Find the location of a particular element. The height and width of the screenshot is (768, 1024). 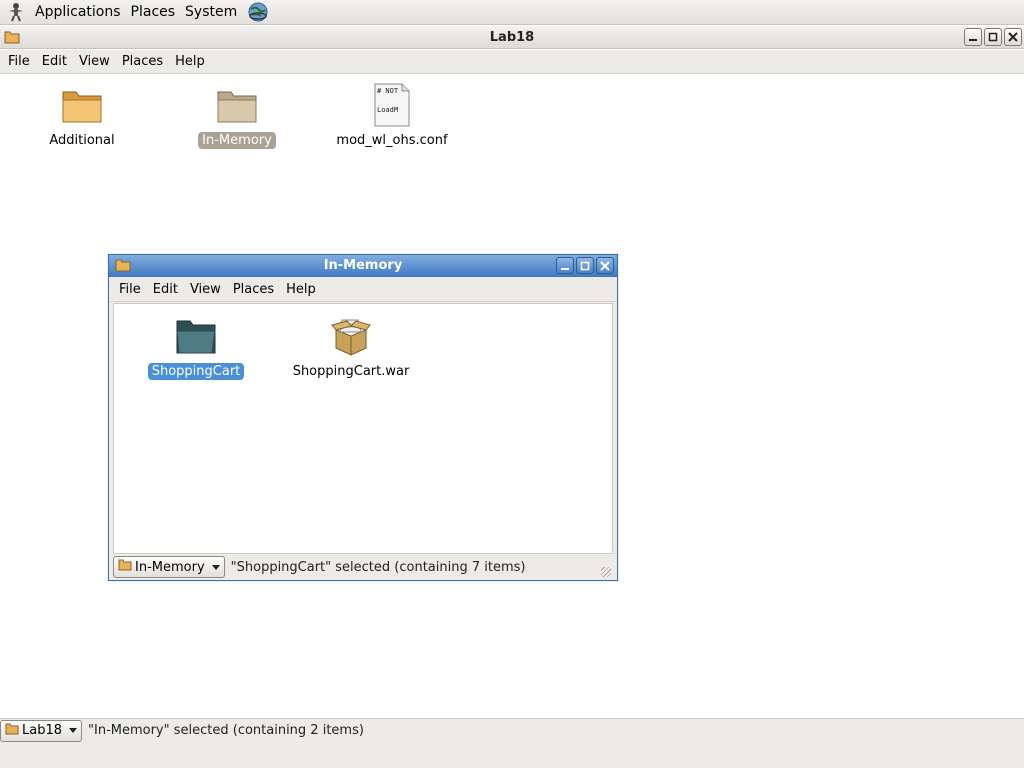

in-memory-menubar: File Edit View Places Help is located at coordinates (363, 290).